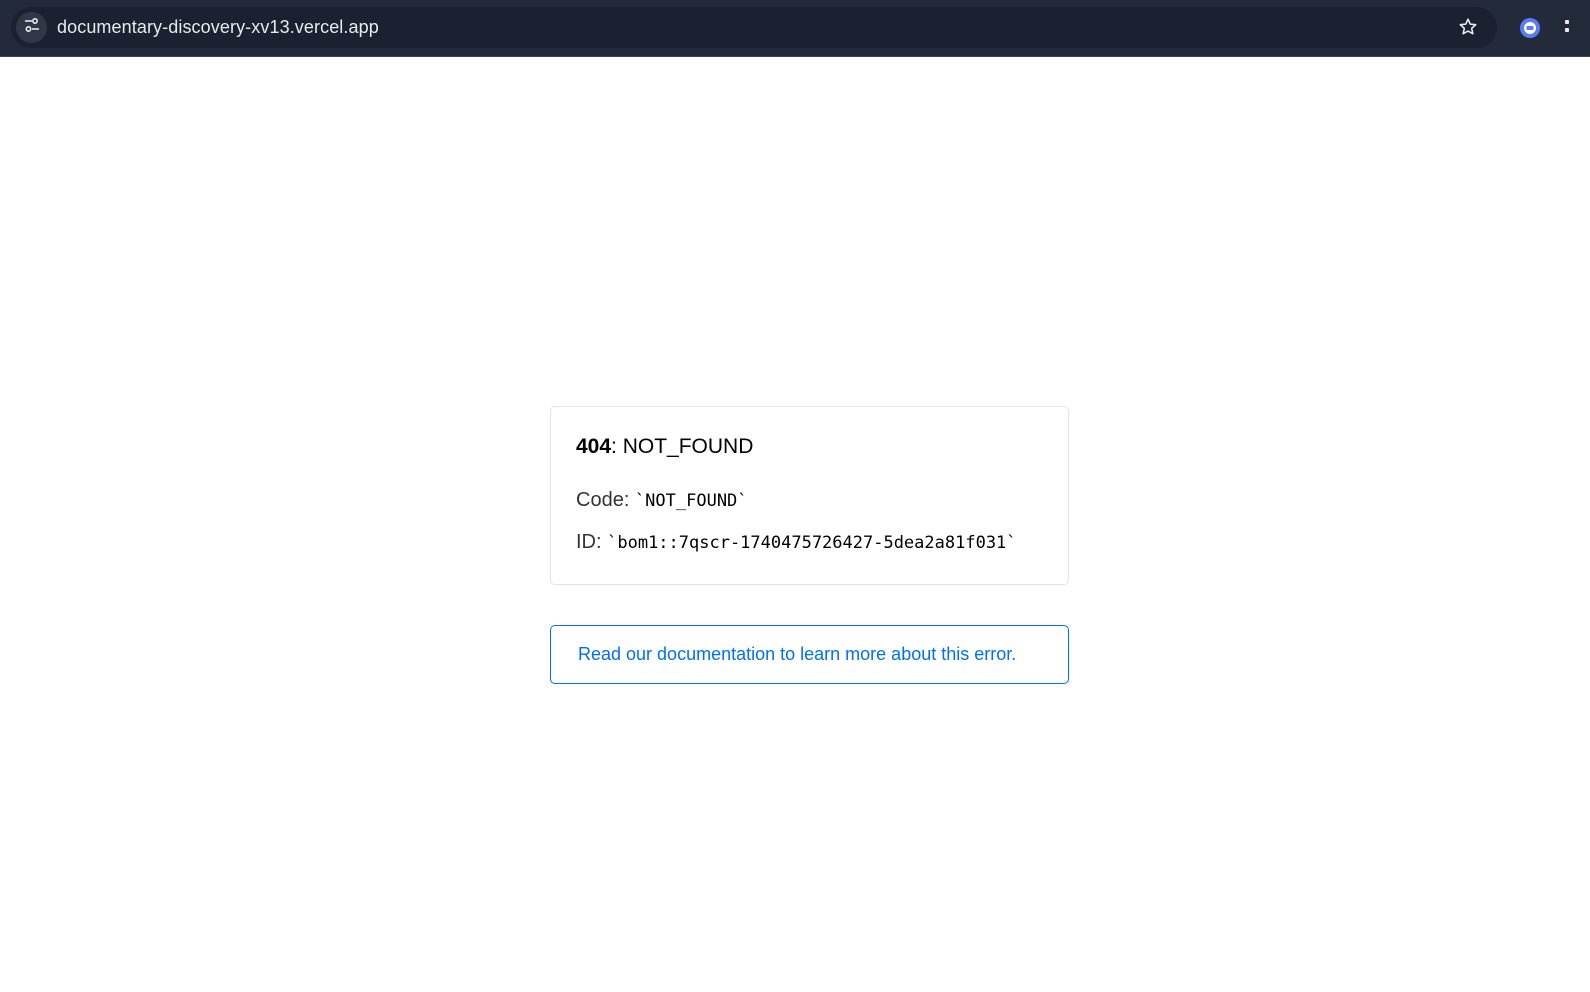 This screenshot has width=1590, height=992. I want to click on error-code-row: Code: `NOT_FOUND`, so click(662, 500).